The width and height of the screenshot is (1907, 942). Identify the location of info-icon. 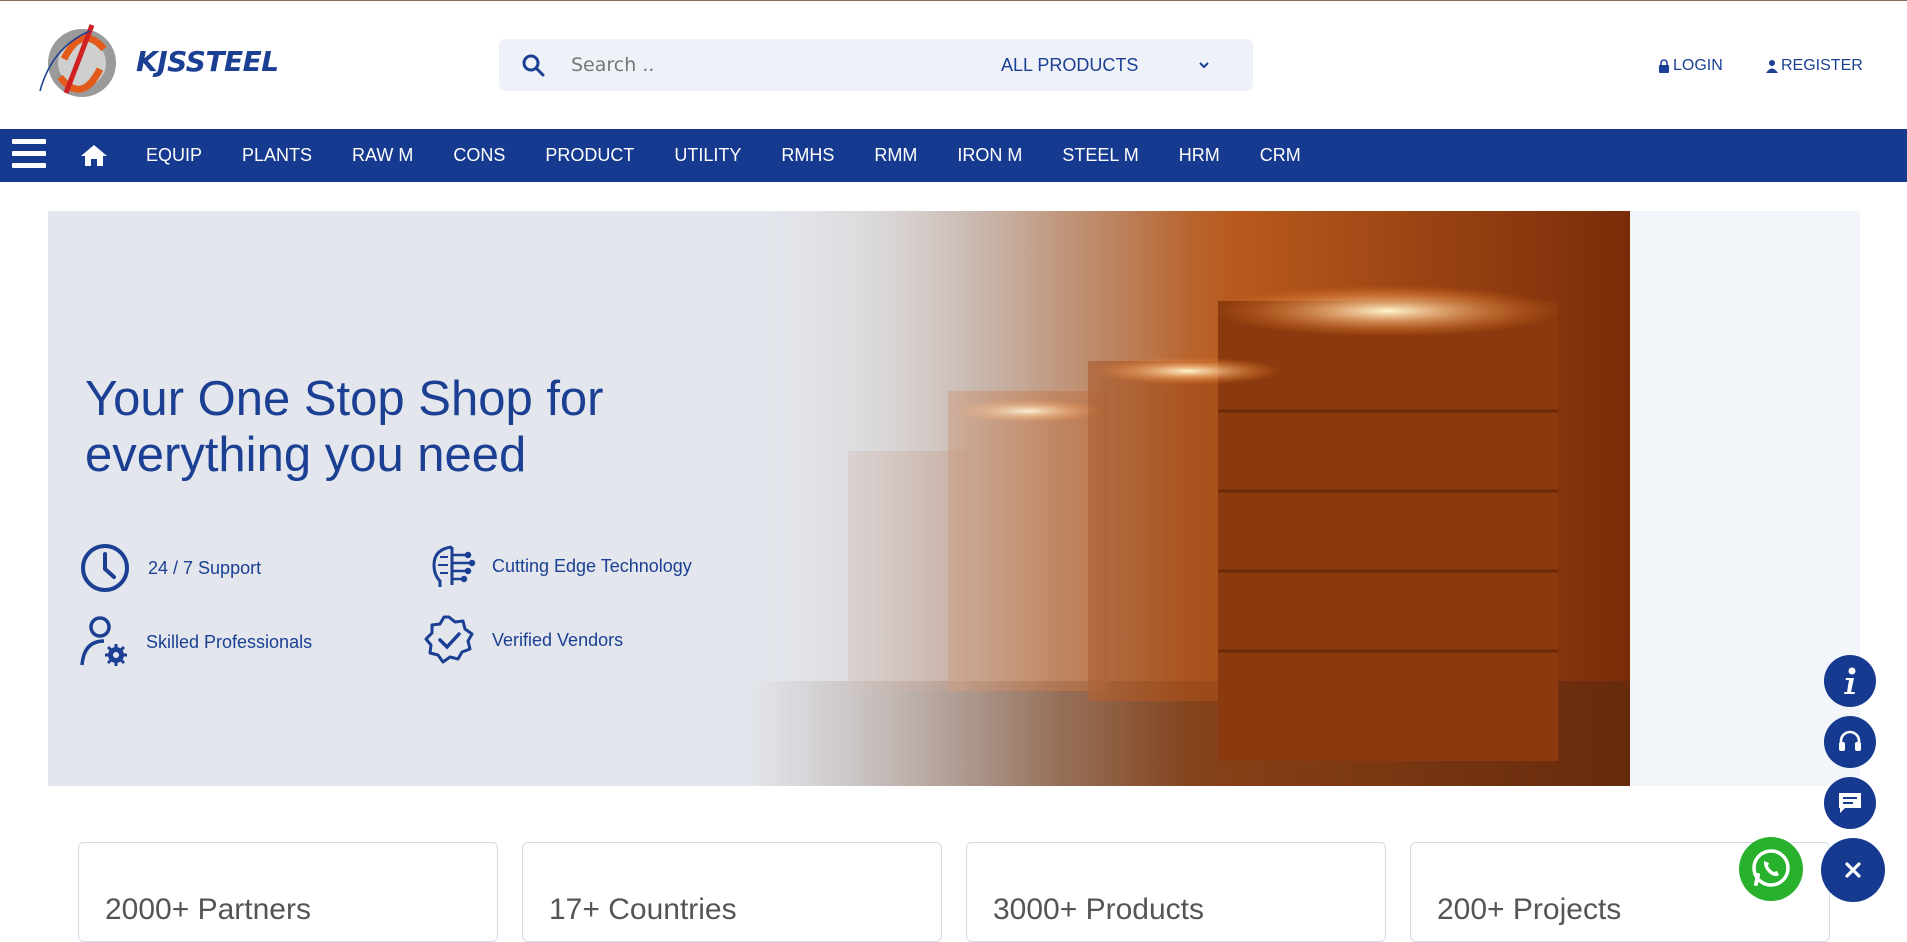
(1850, 680).